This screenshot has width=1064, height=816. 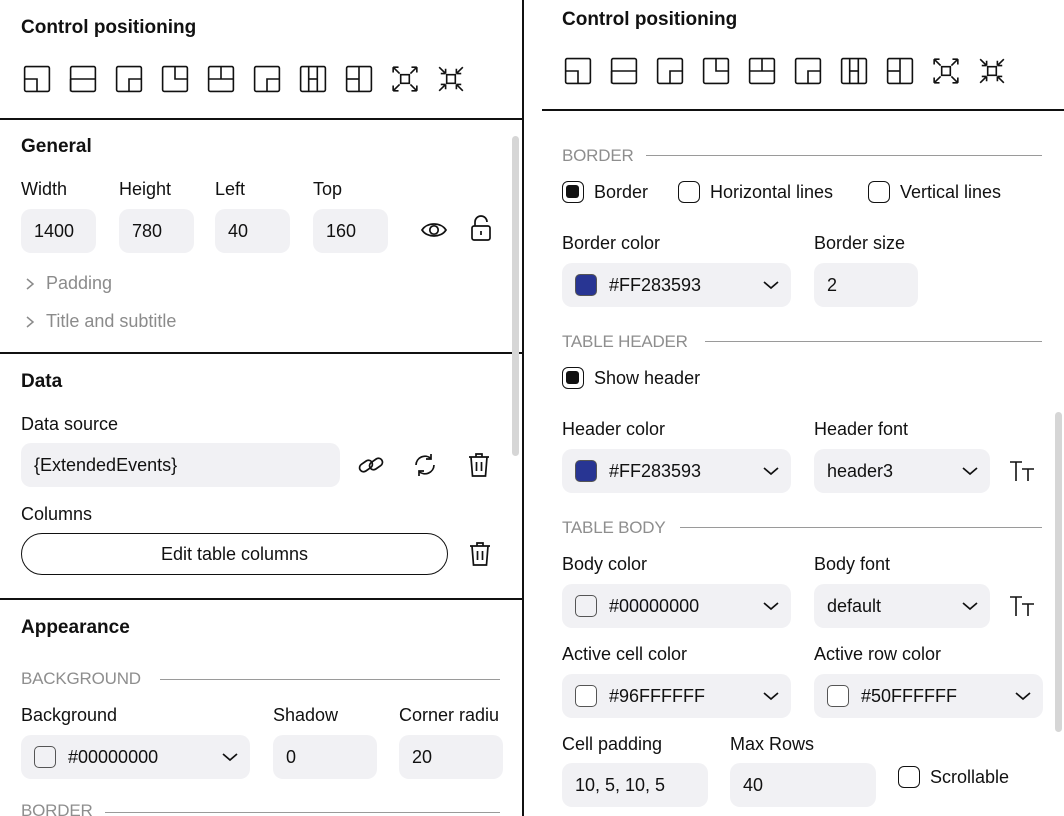 What do you see at coordinates (860, 470) in the screenshot?
I see `header-font-value: header3` at bounding box center [860, 470].